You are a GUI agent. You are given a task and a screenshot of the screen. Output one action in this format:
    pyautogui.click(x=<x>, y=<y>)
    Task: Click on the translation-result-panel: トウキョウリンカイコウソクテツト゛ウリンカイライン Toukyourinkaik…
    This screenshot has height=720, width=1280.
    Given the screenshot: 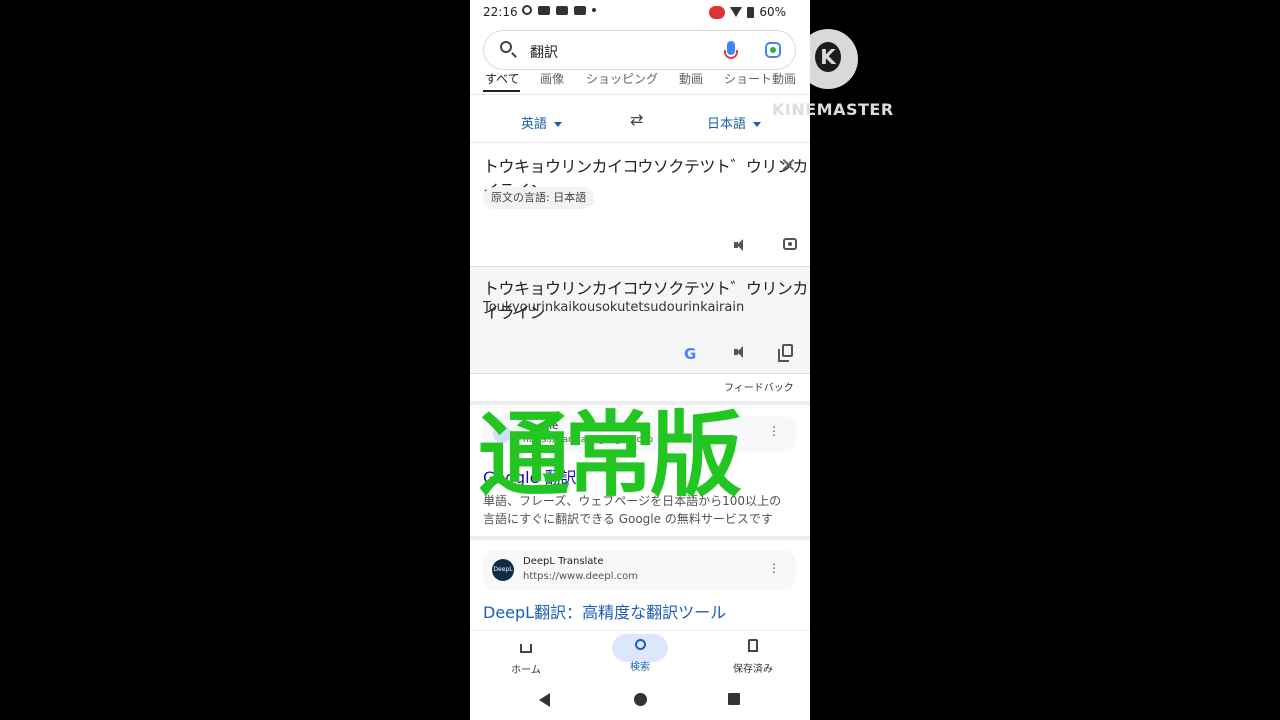 What is the action you would take?
    pyautogui.click(x=640, y=320)
    